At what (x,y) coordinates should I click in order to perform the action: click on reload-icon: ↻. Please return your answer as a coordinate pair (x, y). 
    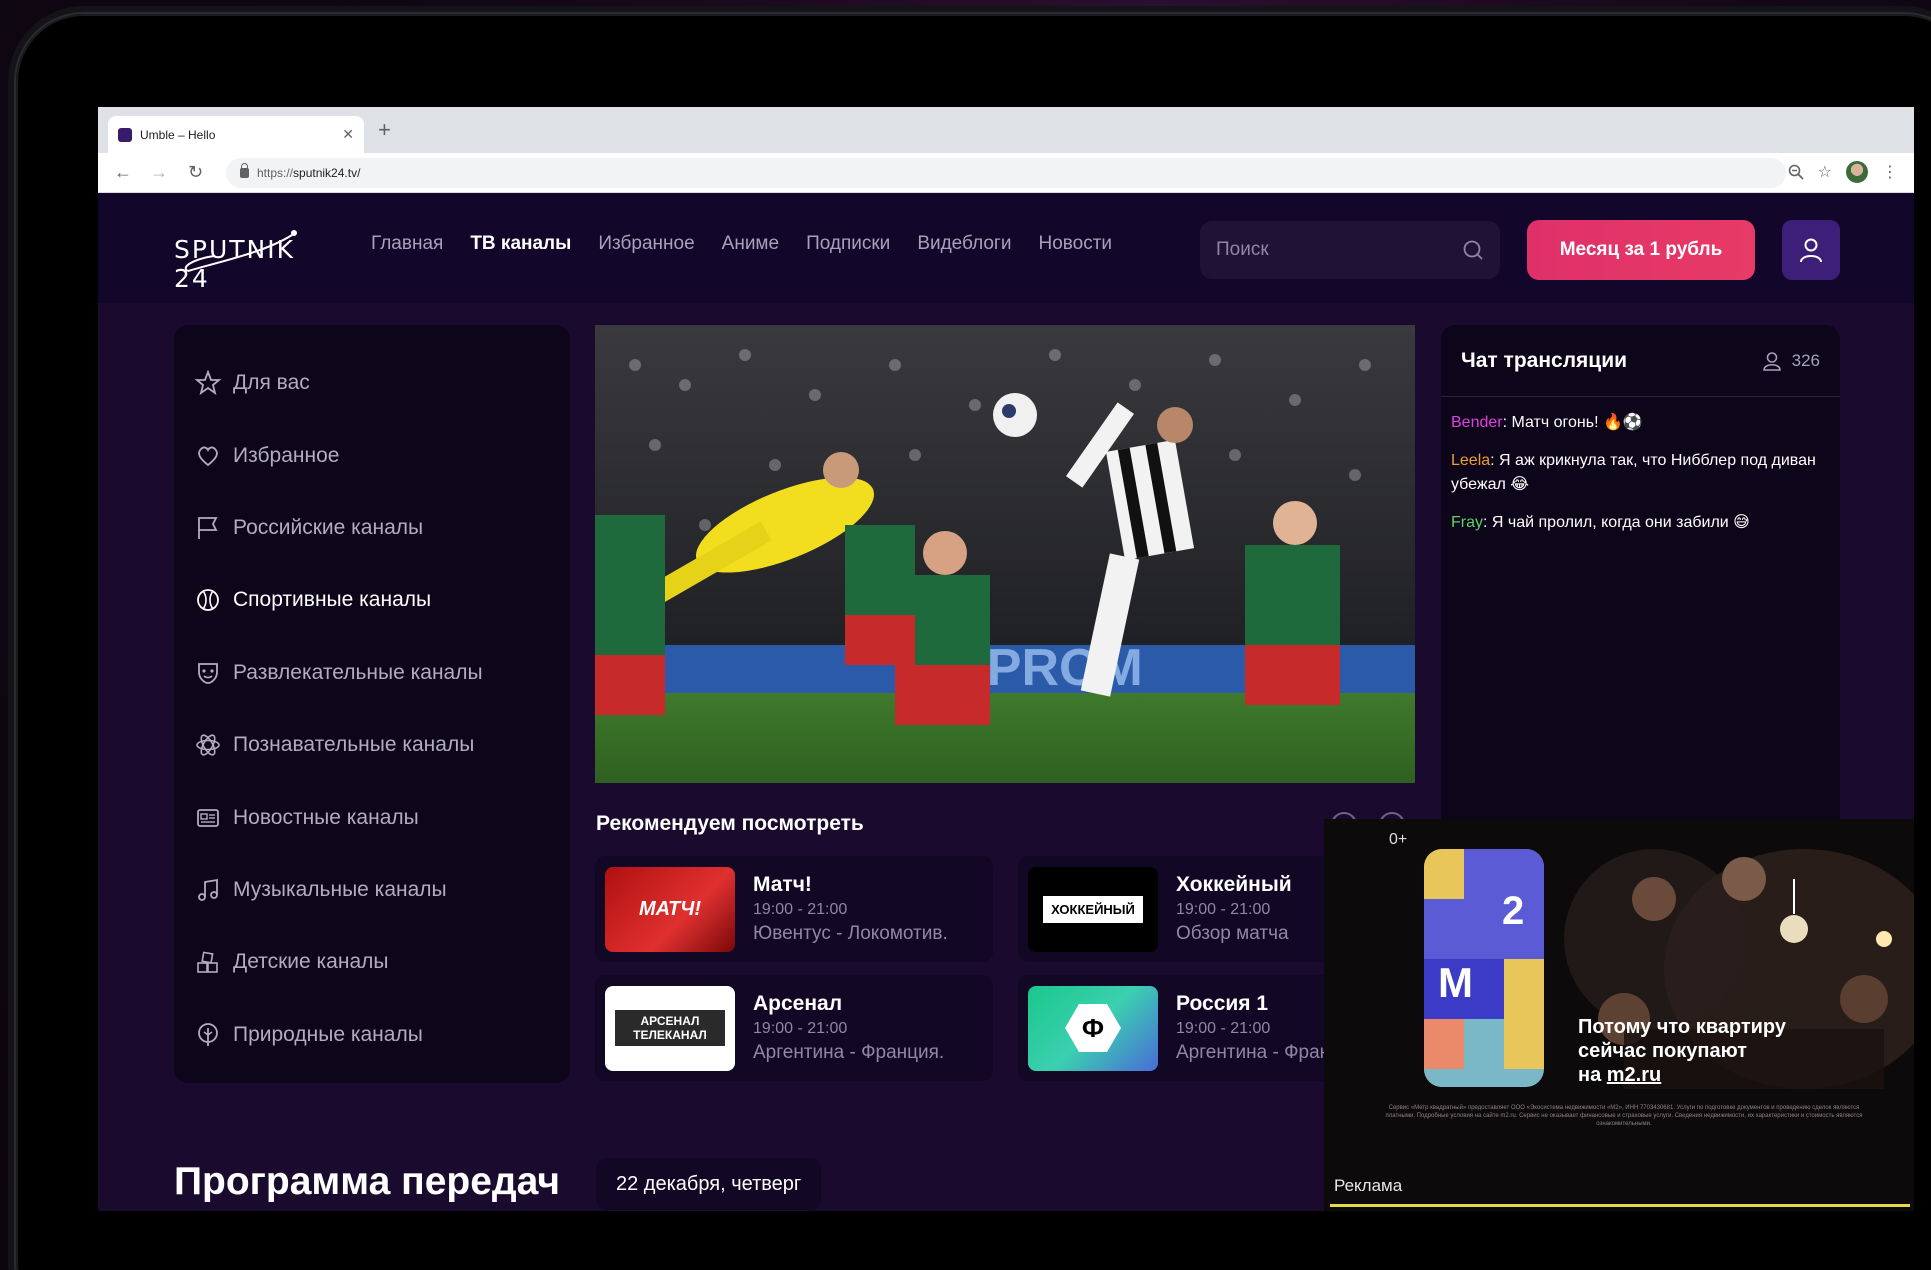
    Looking at the image, I should click on (195, 172).